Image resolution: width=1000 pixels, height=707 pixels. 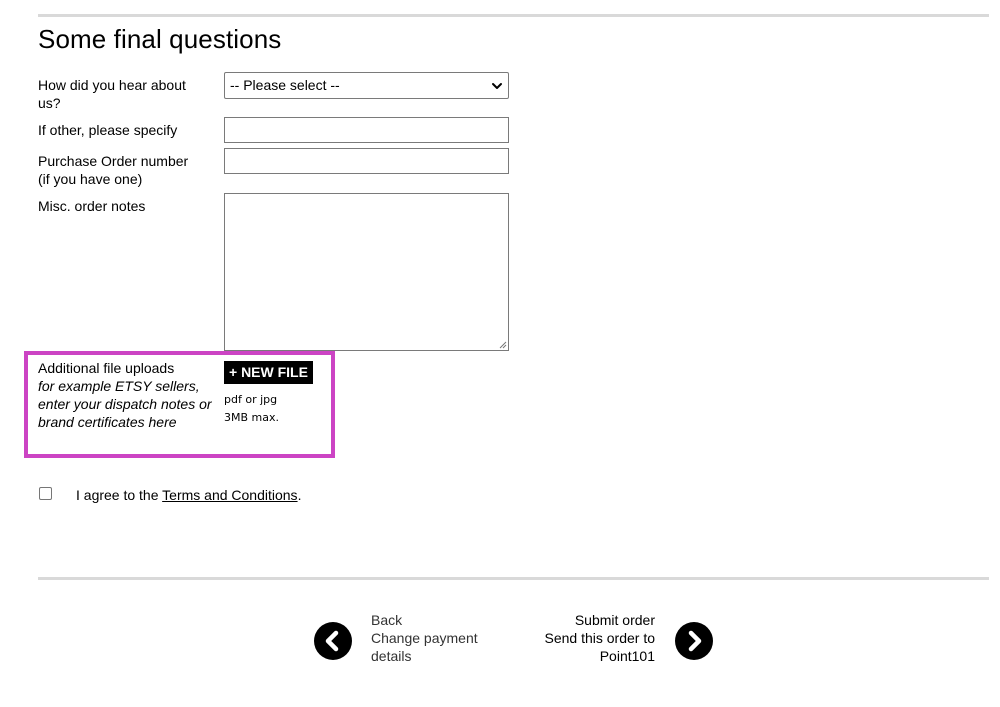 What do you see at coordinates (614, 620) in the screenshot?
I see `submit-title: Submit order` at bounding box center [614, 620].